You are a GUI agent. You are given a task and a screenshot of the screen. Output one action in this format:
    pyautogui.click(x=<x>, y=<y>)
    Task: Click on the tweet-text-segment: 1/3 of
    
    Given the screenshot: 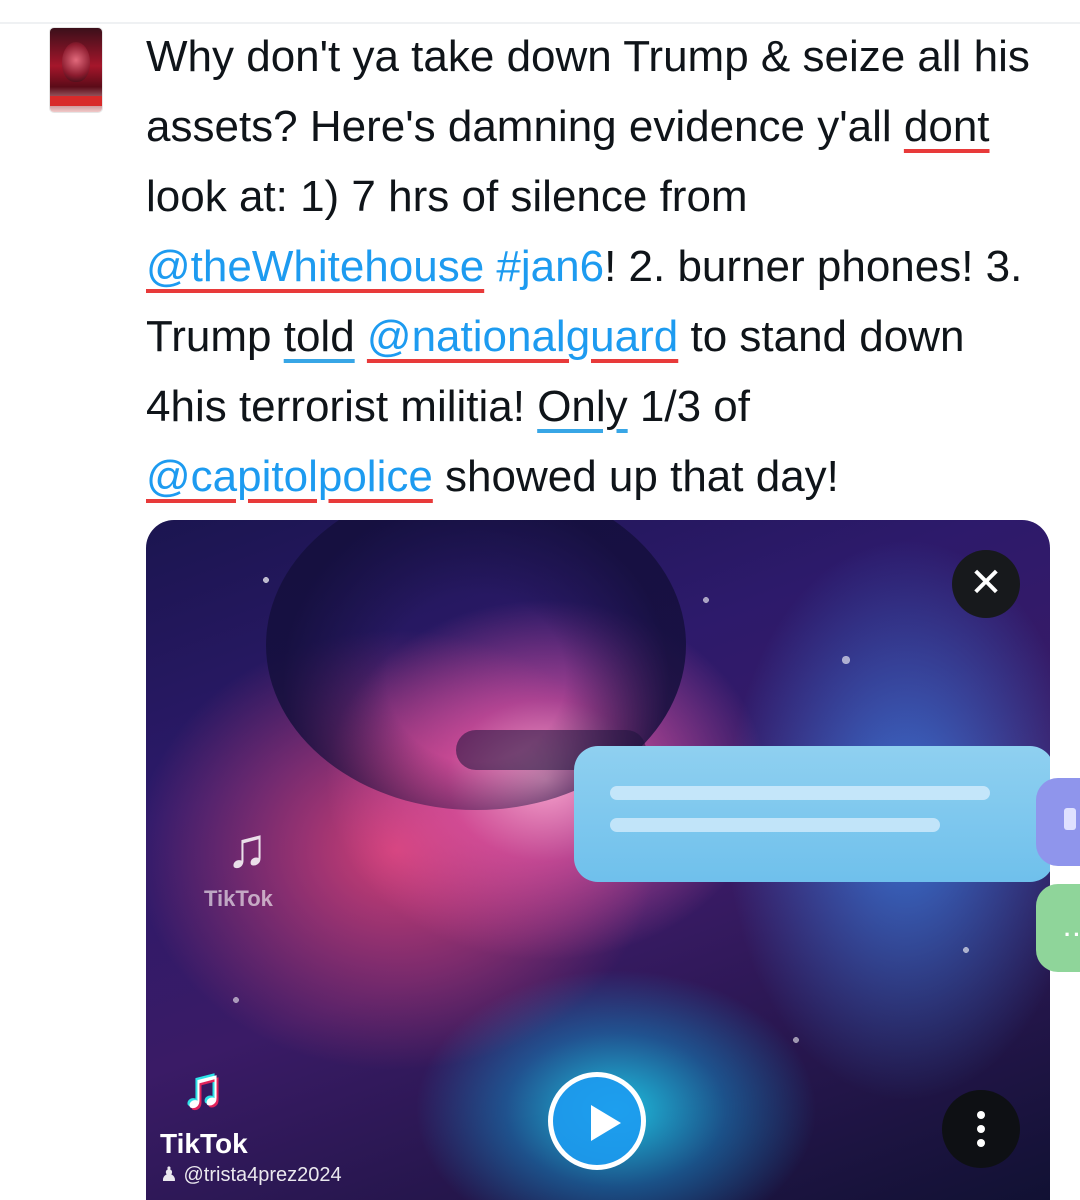 What is the action you would take?
    pyautogui.click(x=695, y=406)
    